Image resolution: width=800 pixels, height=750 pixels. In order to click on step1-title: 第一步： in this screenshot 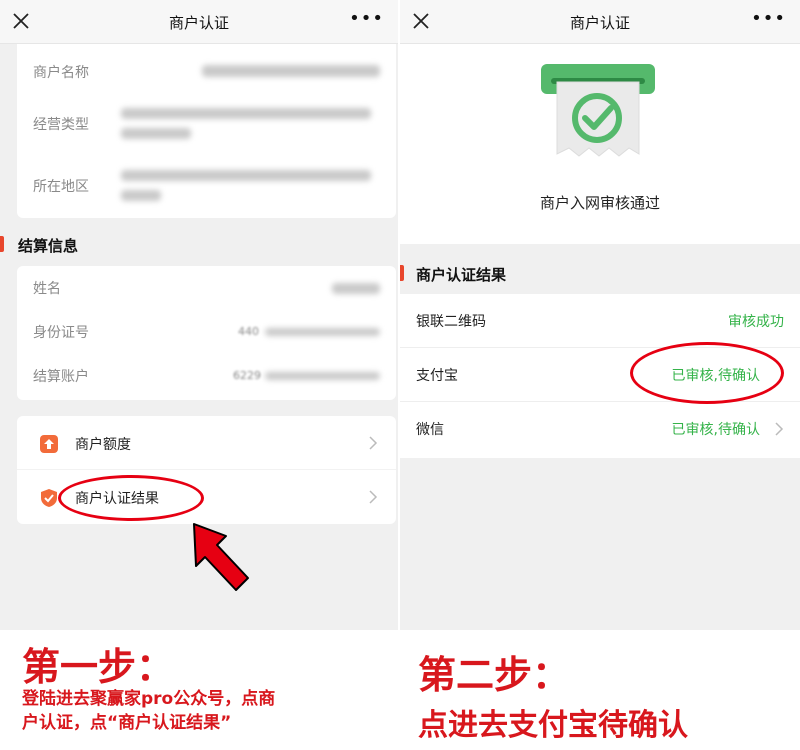, I will do `click(98, 667)`.